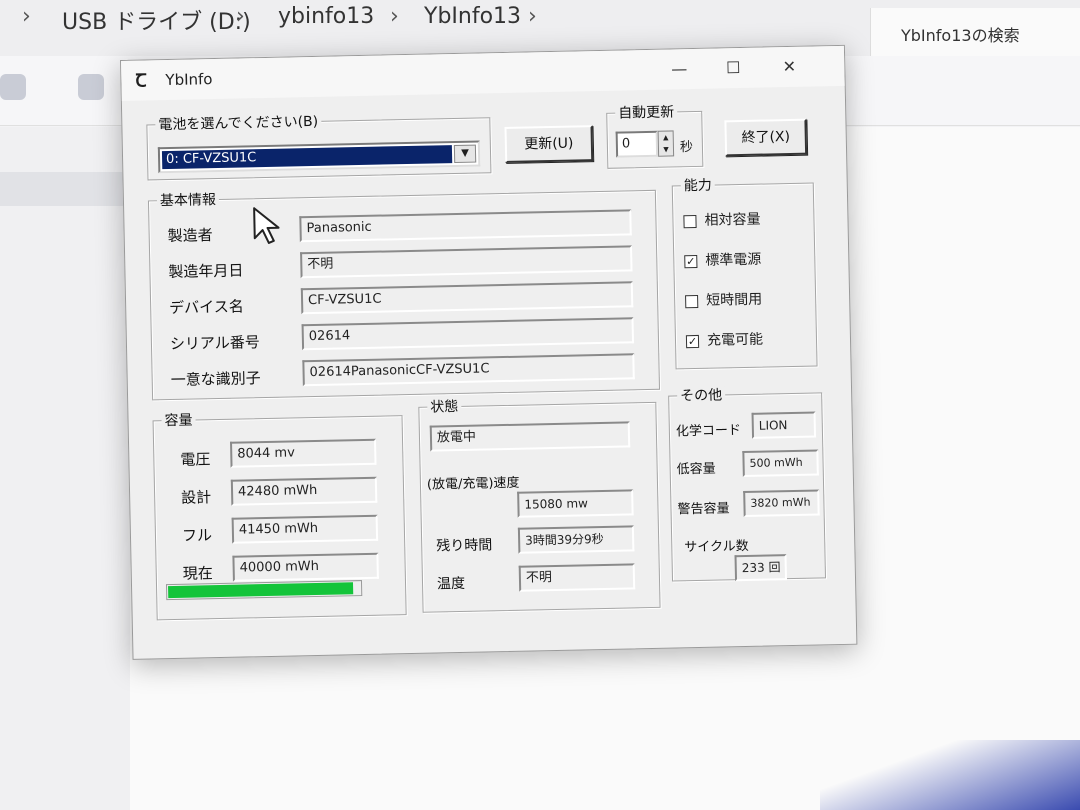 This screenshot has width=1080, height=810. I want to click on chevron-down-icon: ▼, so click(465, 154).